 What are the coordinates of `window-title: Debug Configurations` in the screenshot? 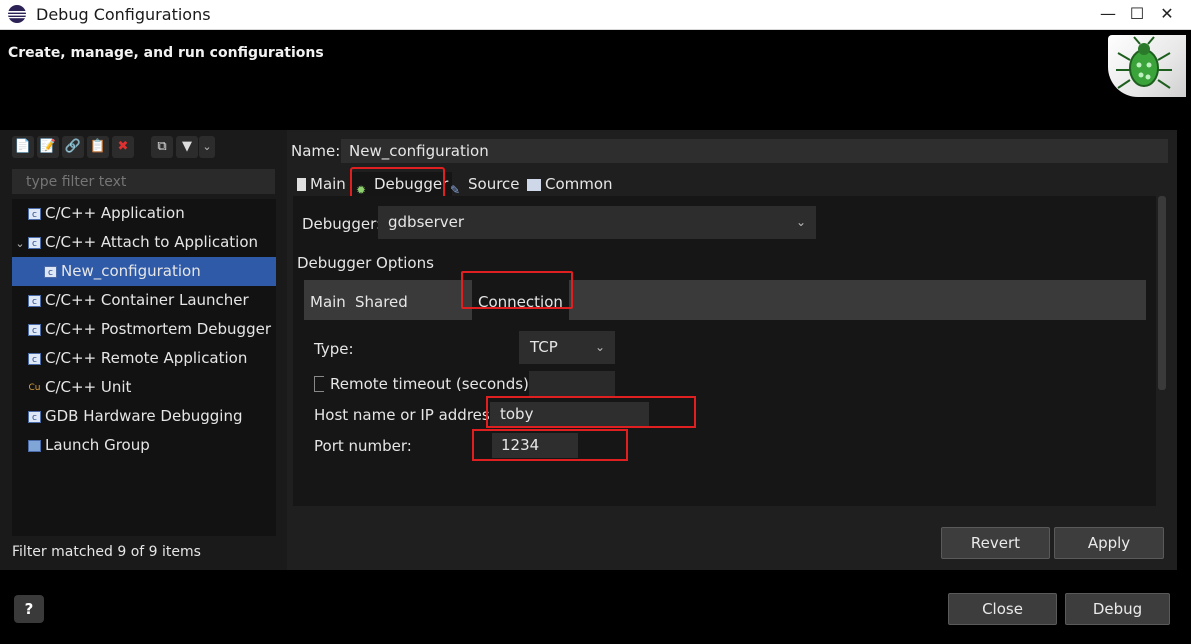 It's located at (123, 14).